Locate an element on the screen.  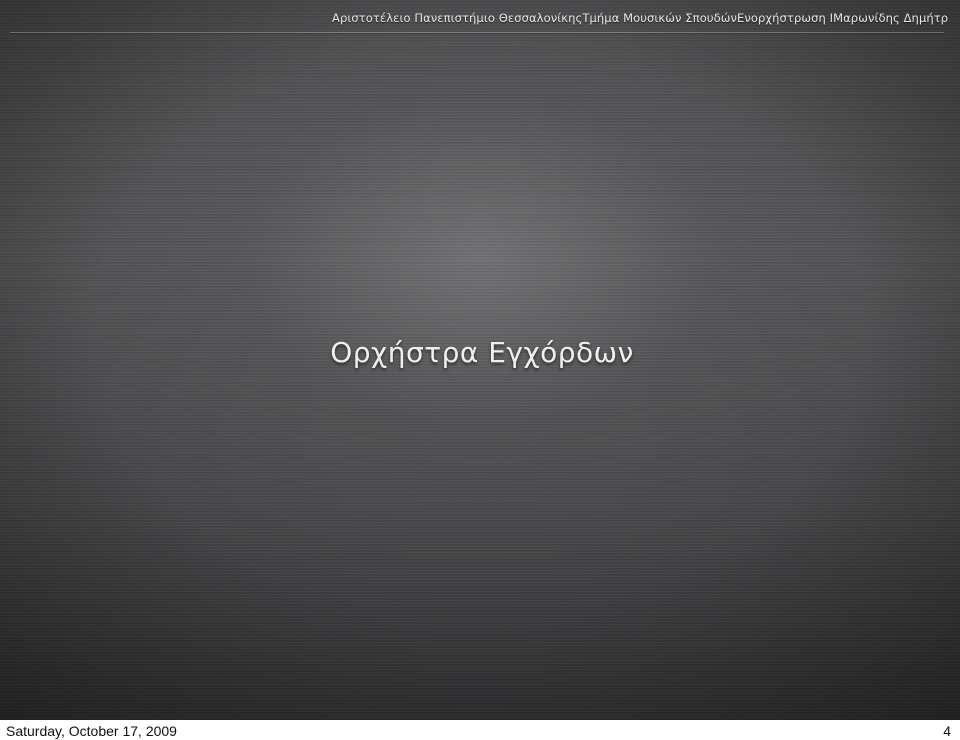
header-department: Τμήμα Μουσικών Σπουδών is located at coordinates (659, 18).